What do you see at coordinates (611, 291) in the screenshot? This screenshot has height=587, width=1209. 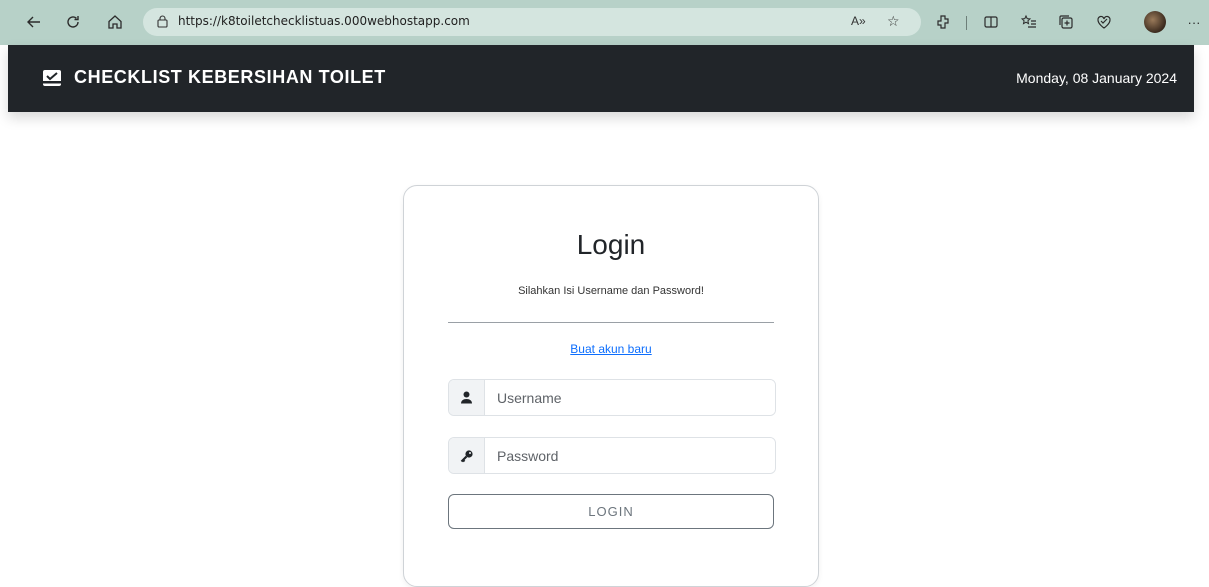 I see `login-subtitle: Silahkan Isi Username dan Password!` at bounding box center [611, 291].